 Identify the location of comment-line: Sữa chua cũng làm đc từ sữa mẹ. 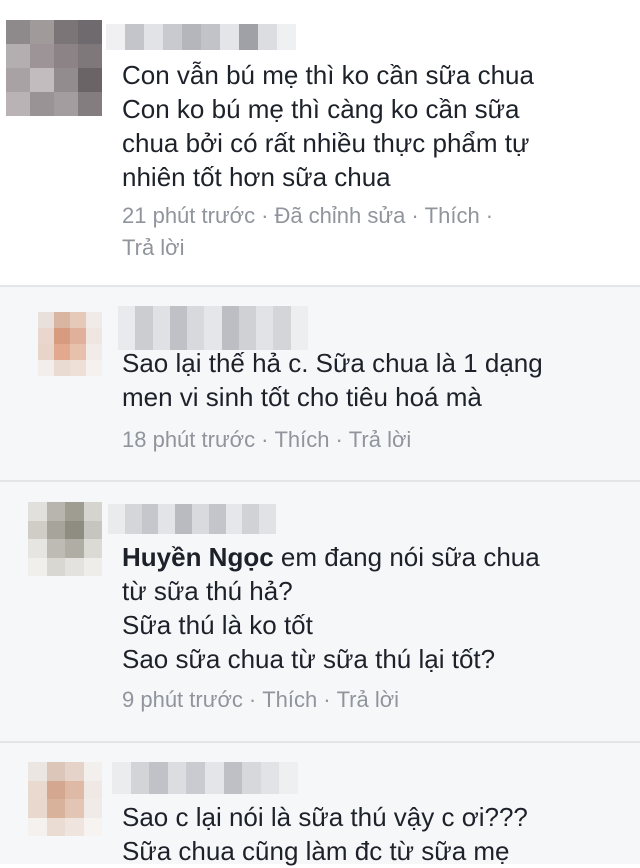
(316, 851).